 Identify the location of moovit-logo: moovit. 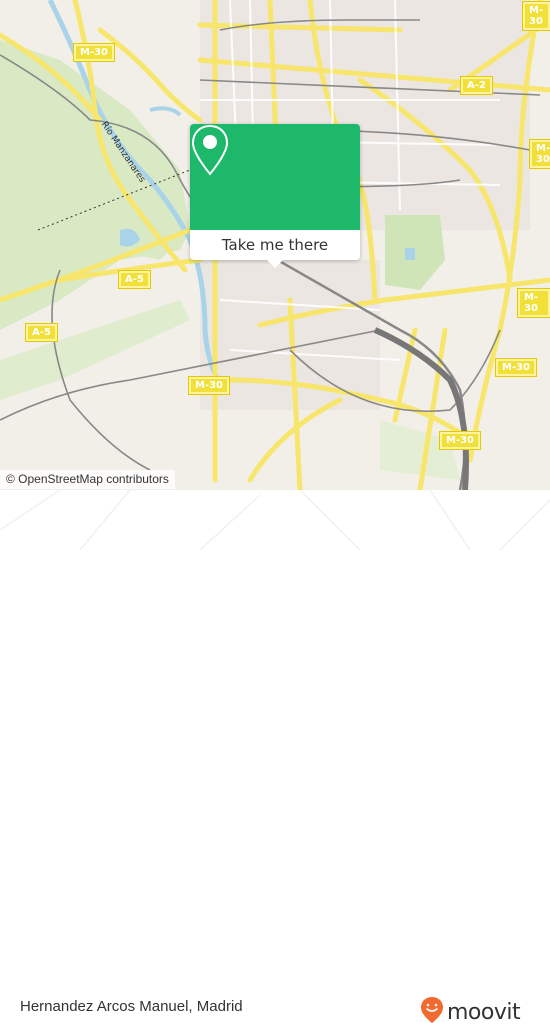
(470, 1012).